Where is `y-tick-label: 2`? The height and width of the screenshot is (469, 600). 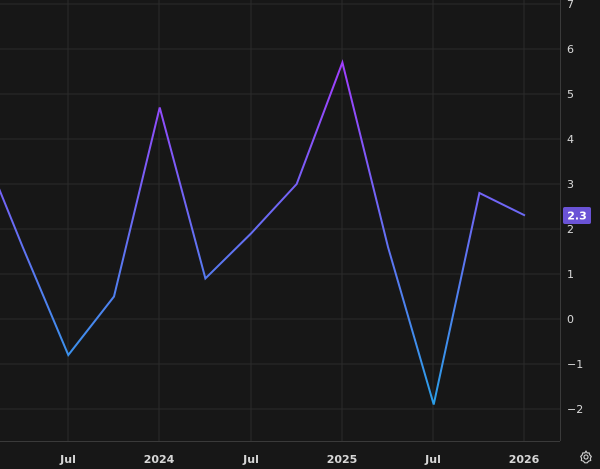 y-tick-label: 2 is located at coordinates (570, 229).